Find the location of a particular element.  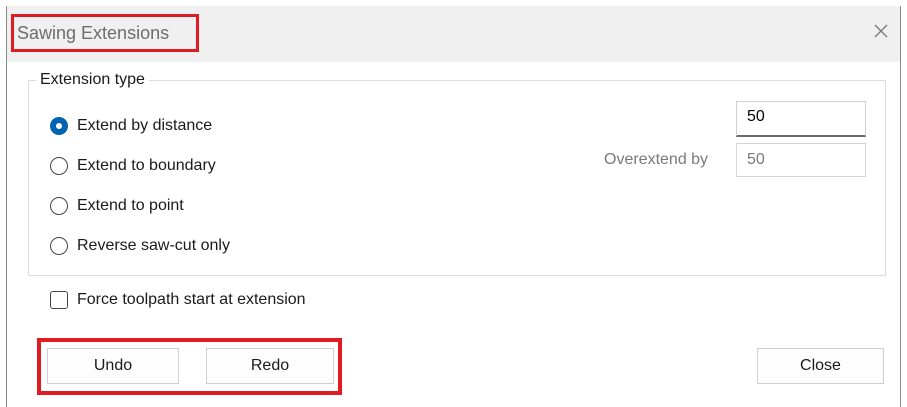

radio-extend-to-boundary: Extend to boundary is located at coordinates (133, 166).